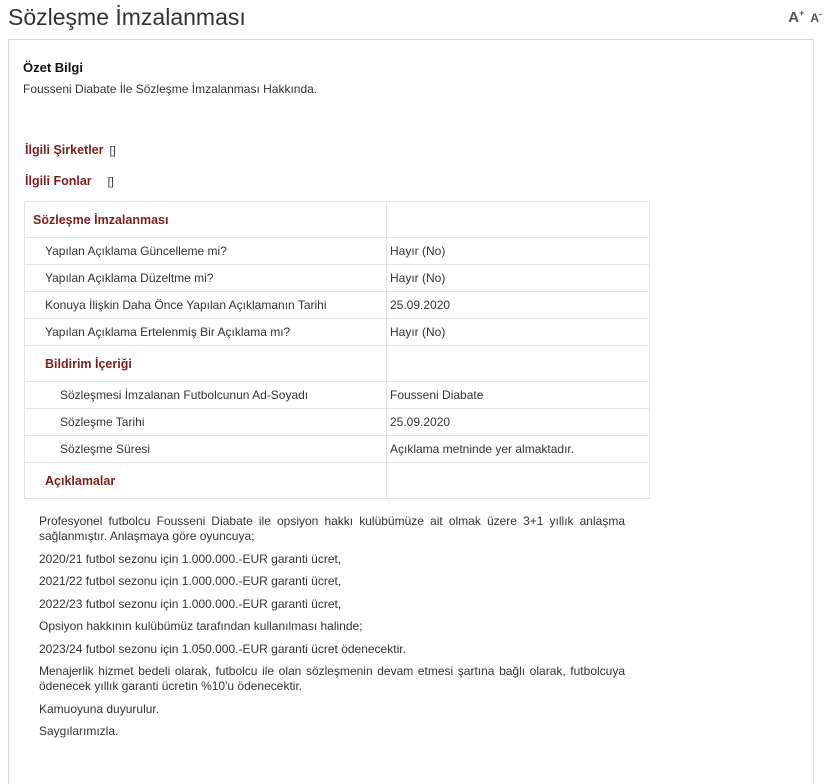 This screenshot has height=784, width=826. I want to click on increase-font-label: A, so click(794, 17).